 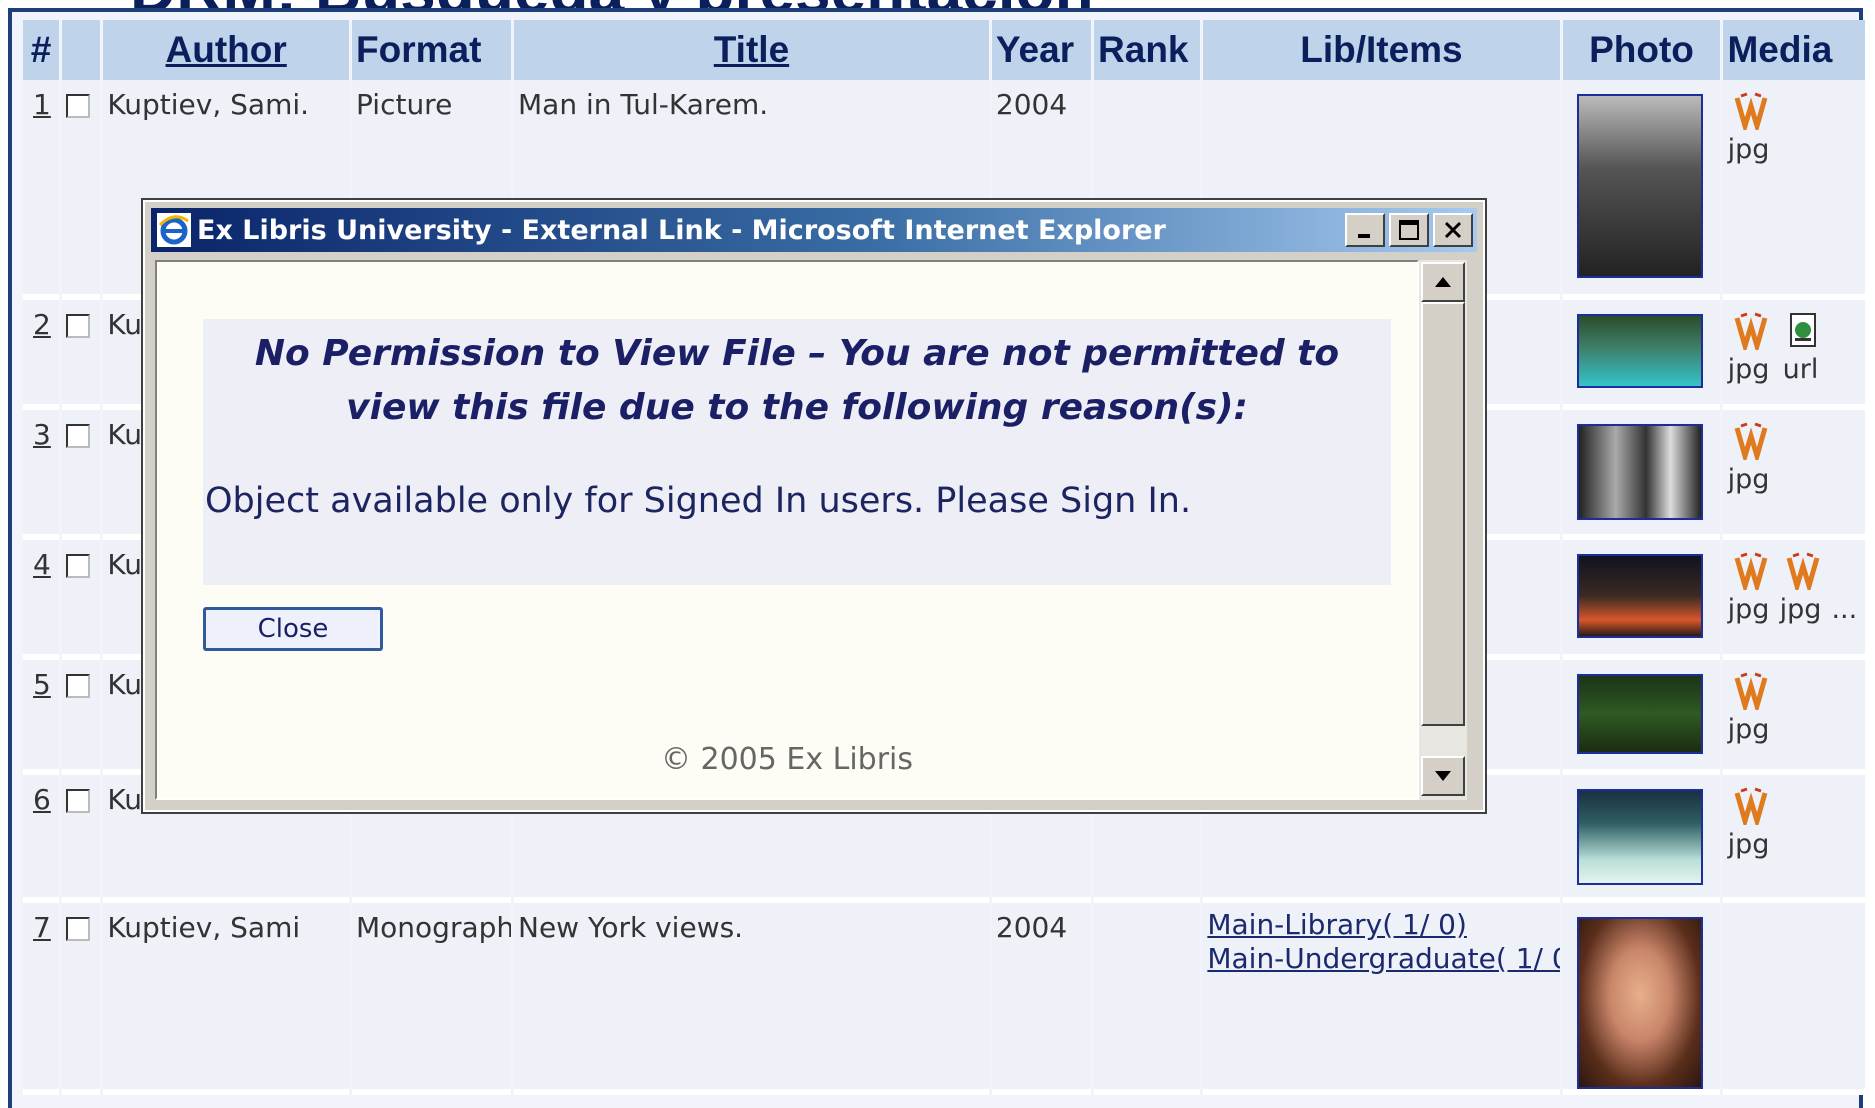 What do you see at coordinates (1800, 369) in the screenshot?
I see `media-type-label: url` at bounding box center [1800, 369].